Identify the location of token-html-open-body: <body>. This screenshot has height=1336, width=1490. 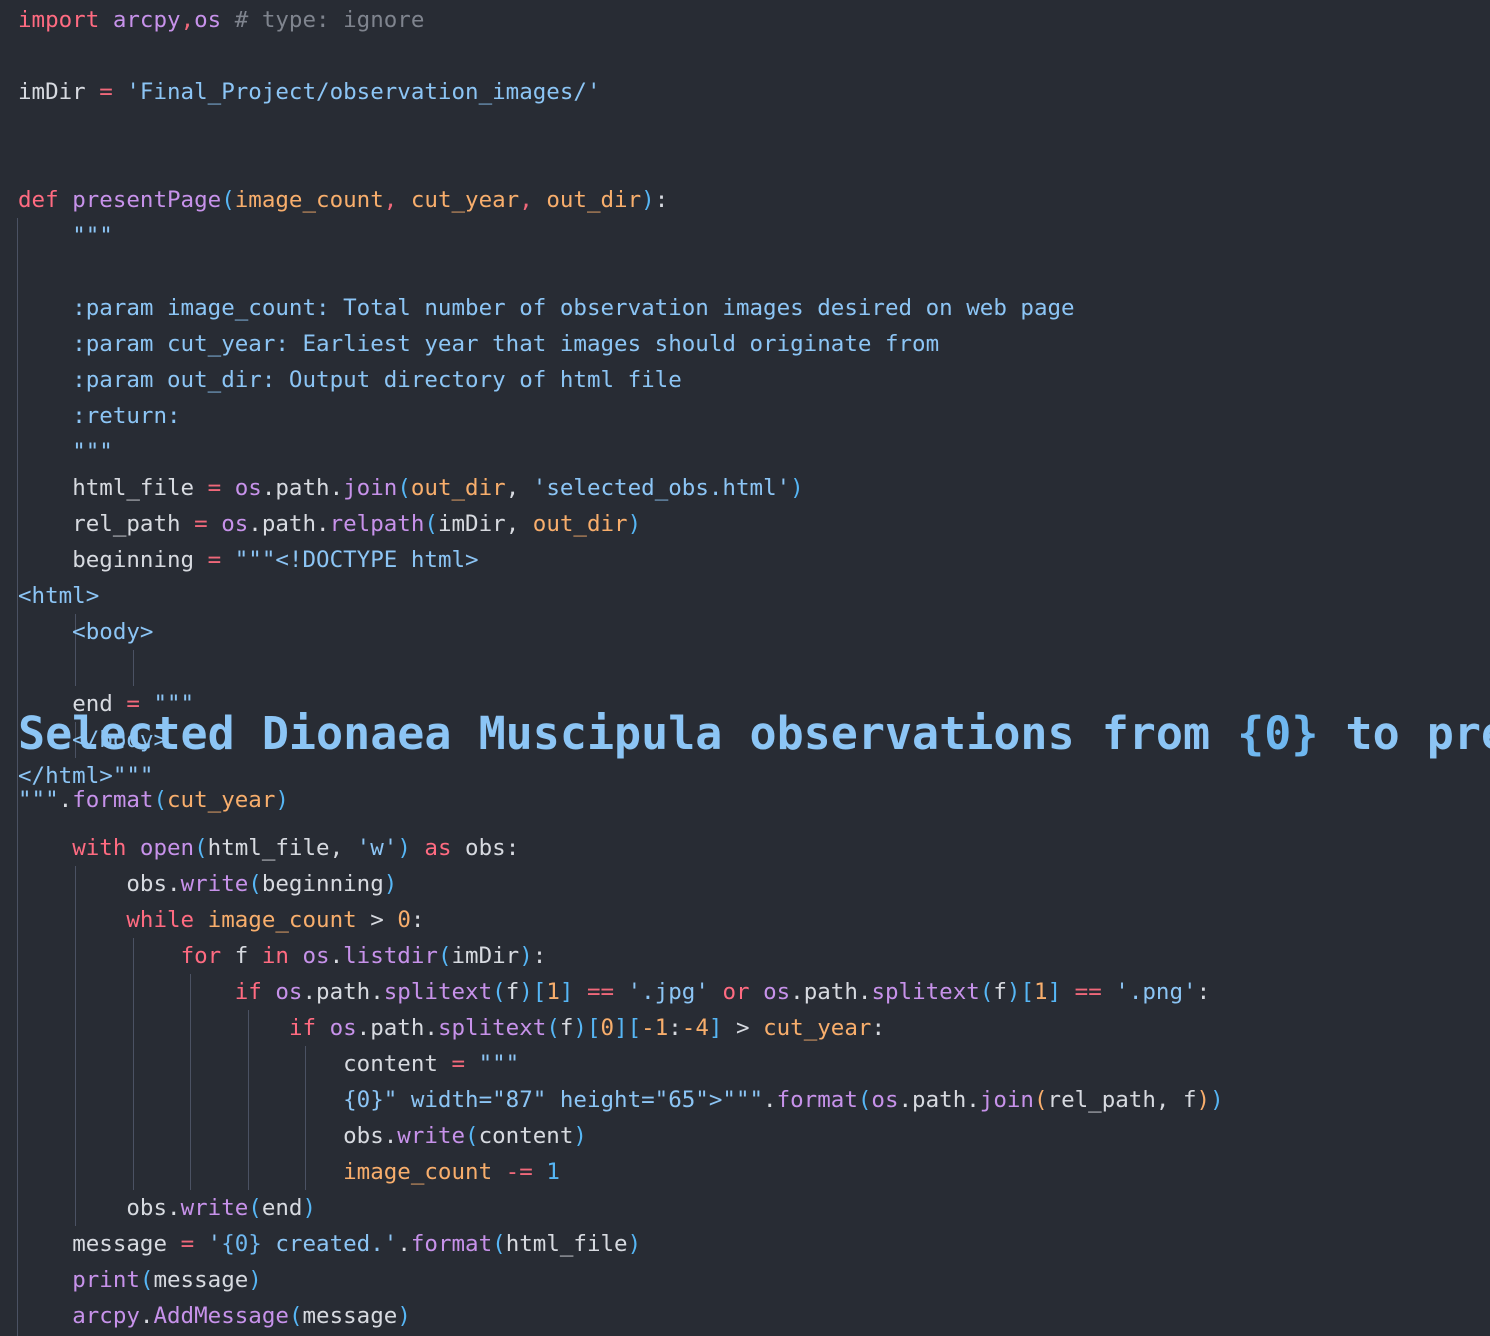
(86, 632).